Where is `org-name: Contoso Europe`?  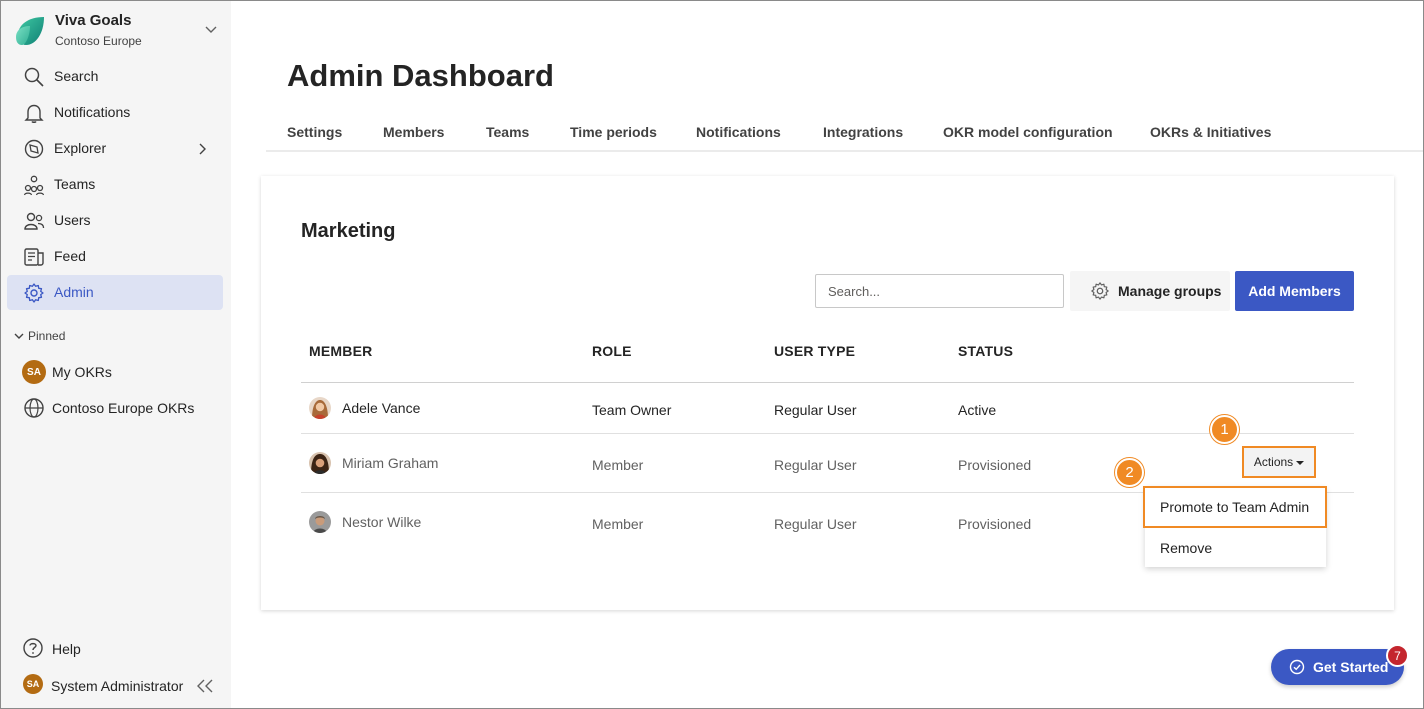
org-name: Contoso Europe is located at coordinates (98, 41).